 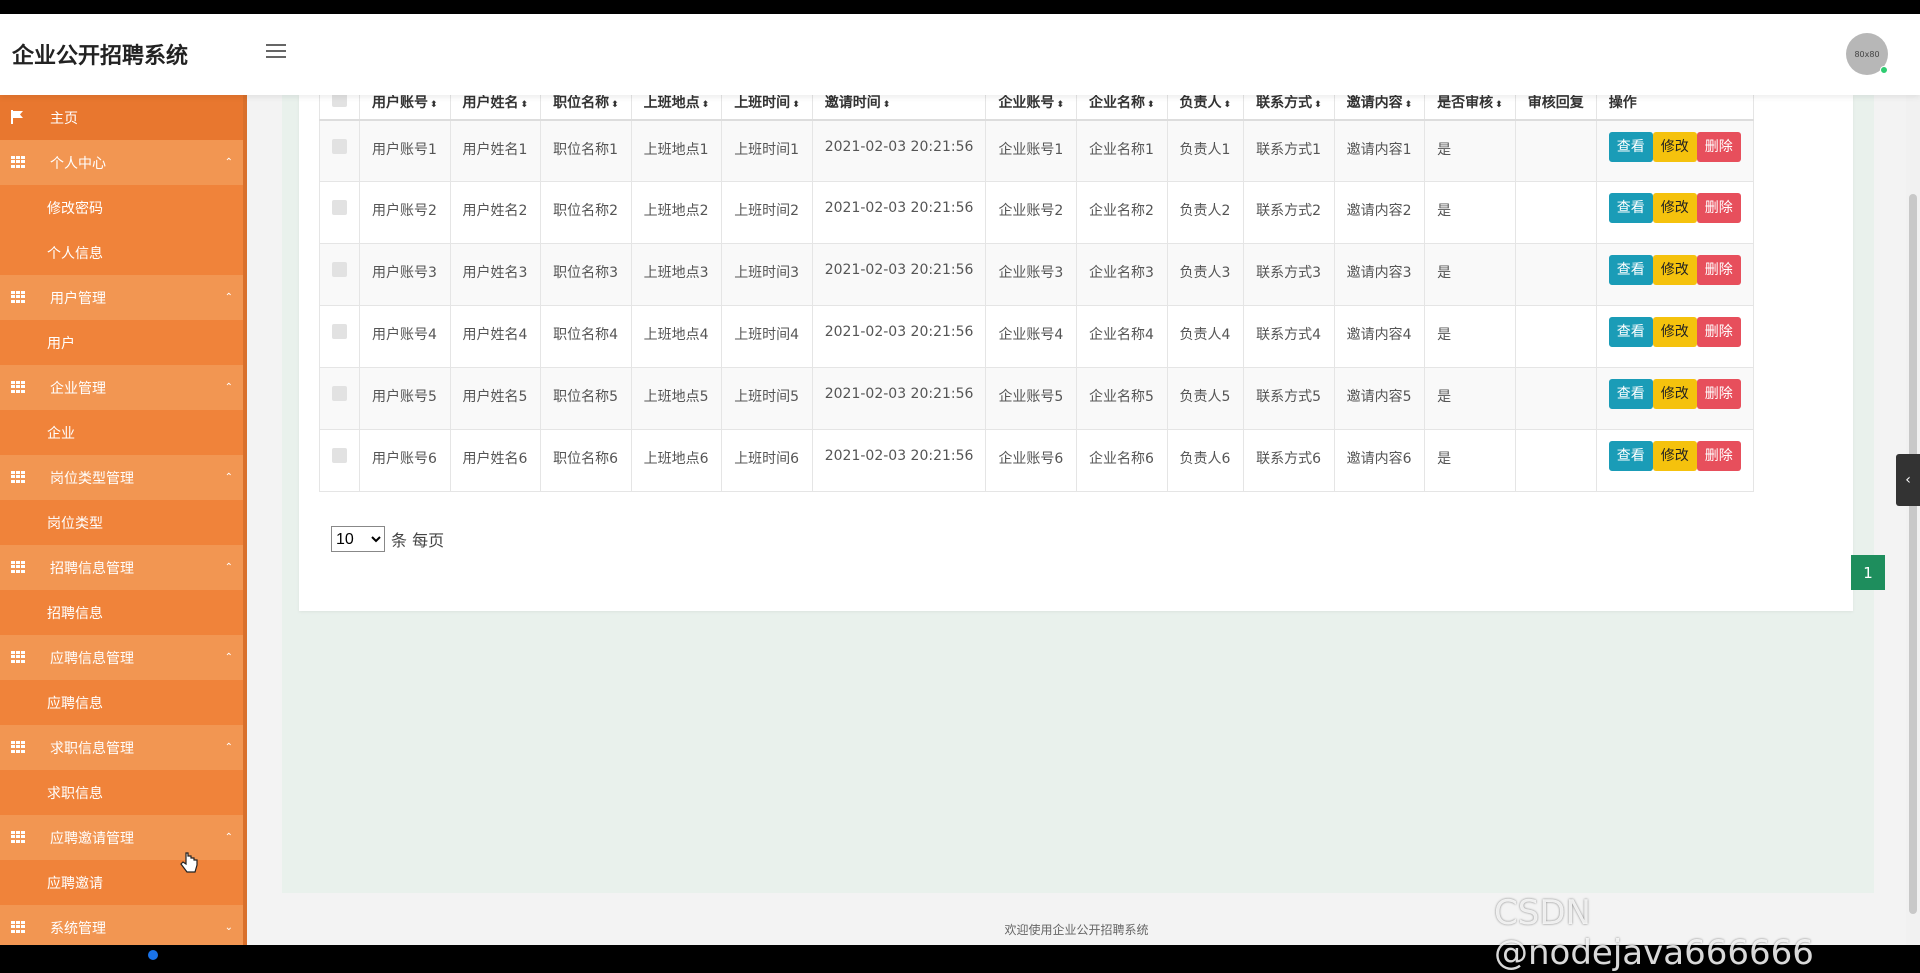 I want to click on collapse-side-tab: ‹, so click(x=1908, y=480).